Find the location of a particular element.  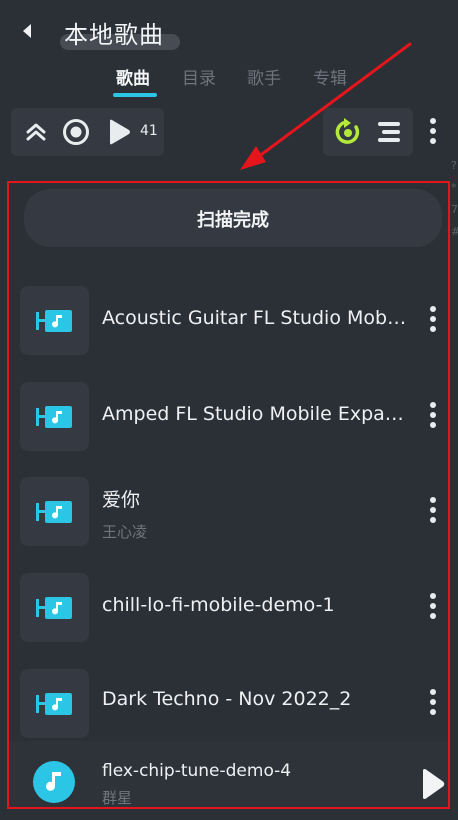

back-arrow-icon is located at coordinates (27, 31).